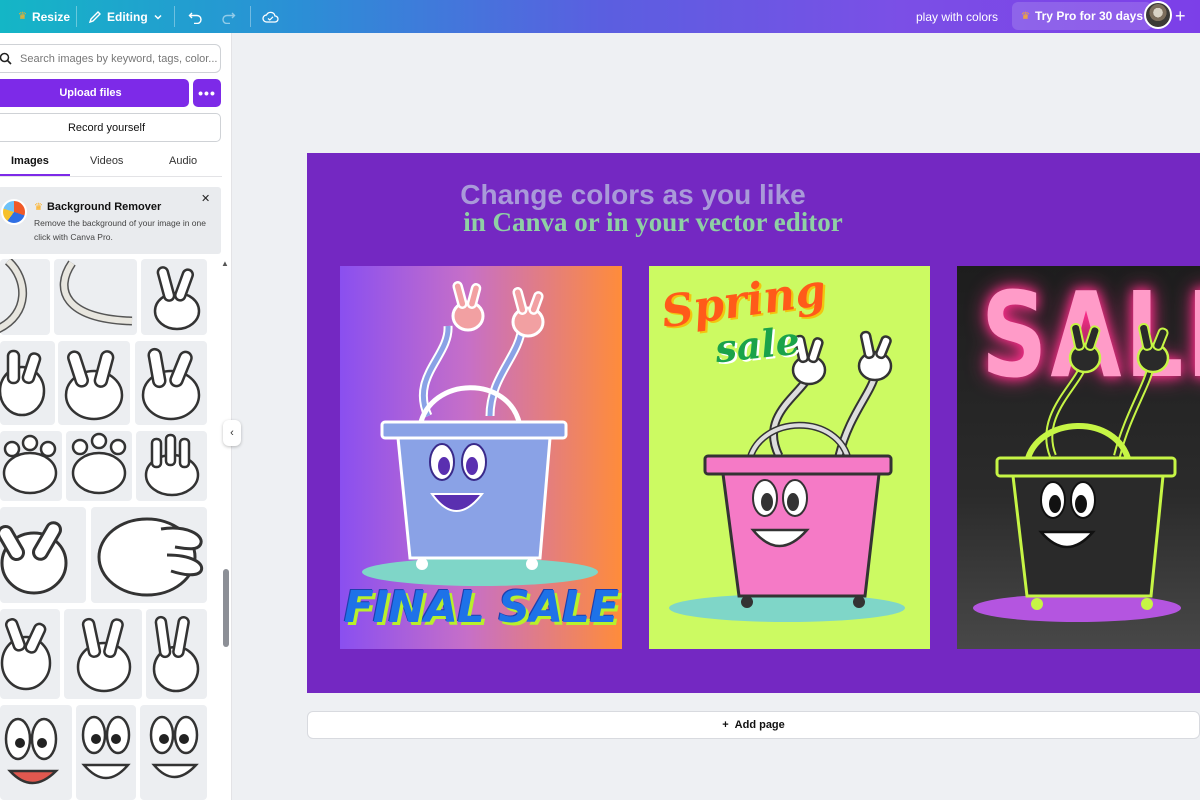  I want to click on add-collaborator-button: +, so click(1180, 16).